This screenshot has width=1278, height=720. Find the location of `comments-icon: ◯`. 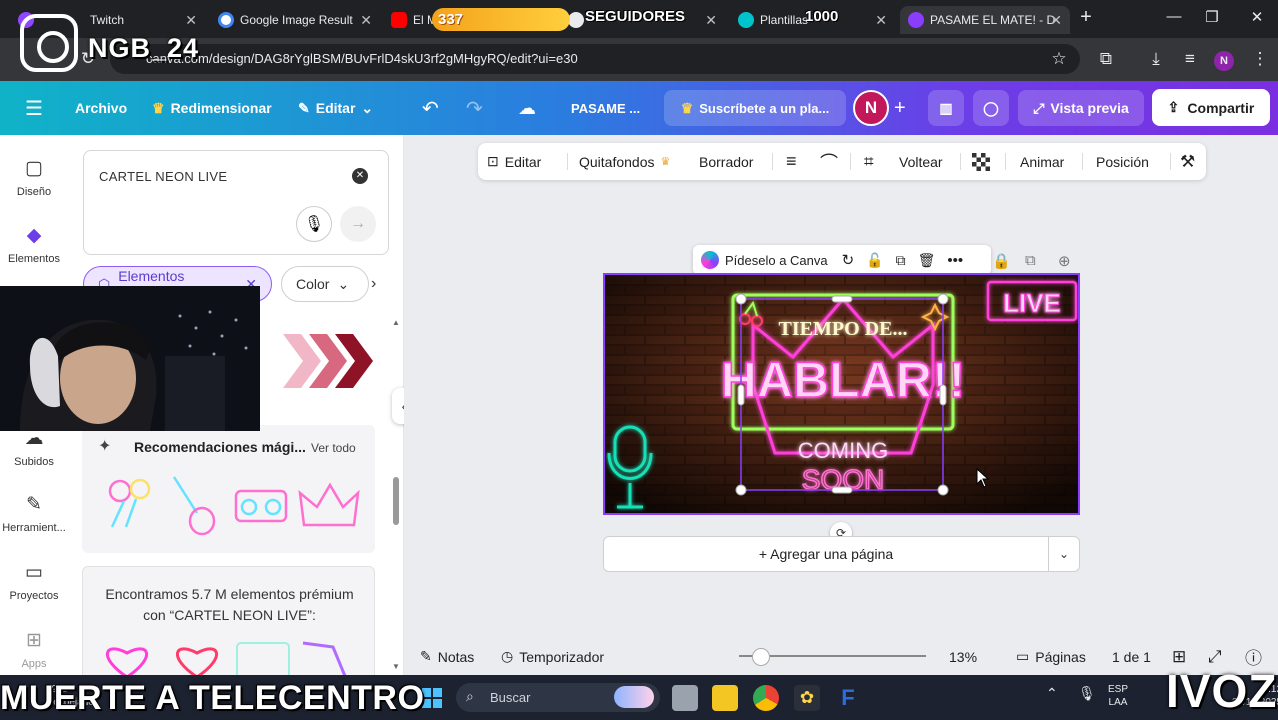

comments-icon: ◯ is located at coordinates (991, 108).